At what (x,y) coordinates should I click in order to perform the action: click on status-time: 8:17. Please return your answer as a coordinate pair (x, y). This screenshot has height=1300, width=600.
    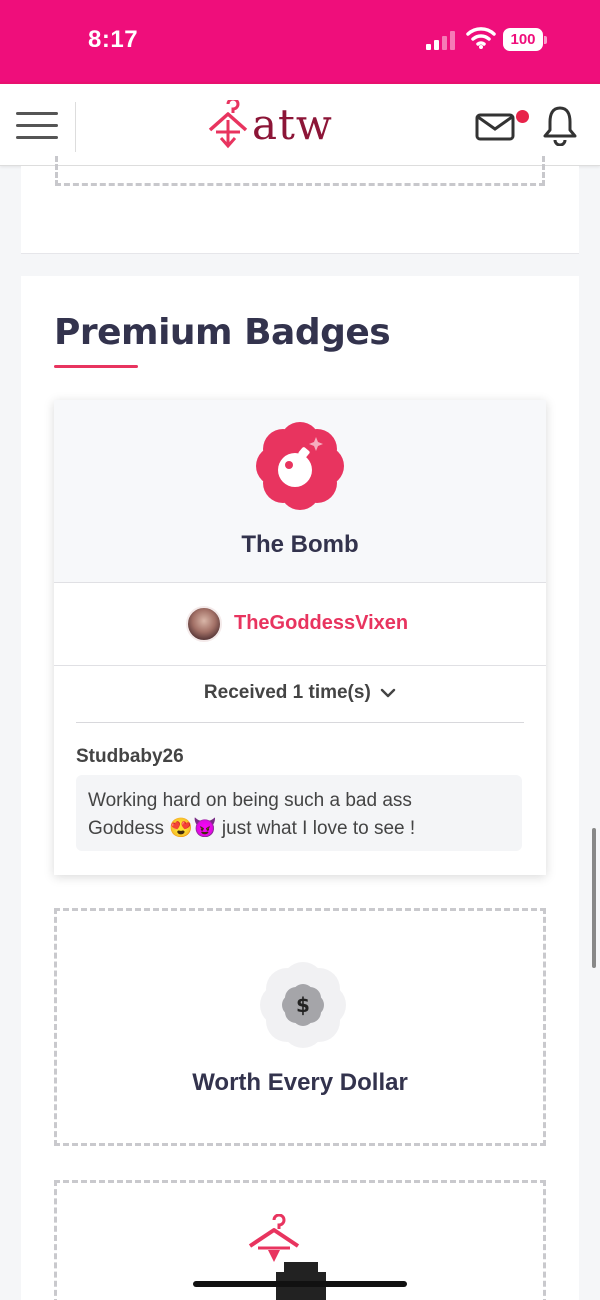
    Looking at the image, I should click on (113, 39).